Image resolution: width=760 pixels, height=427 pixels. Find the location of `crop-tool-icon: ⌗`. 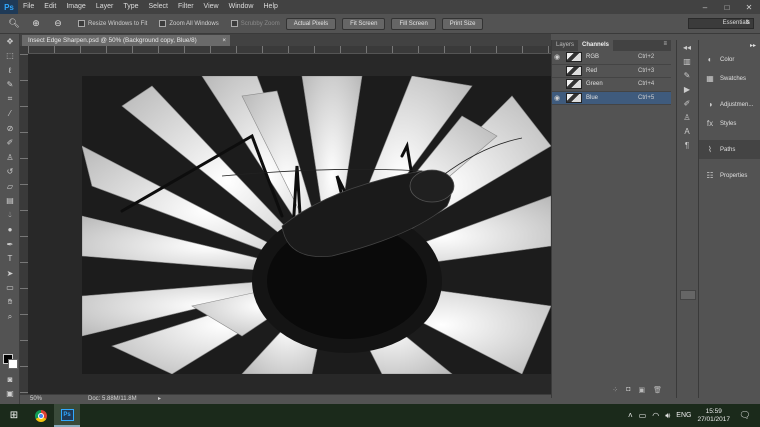

crop-tool-icon: ⌗ is located at coordinates (10, 99).